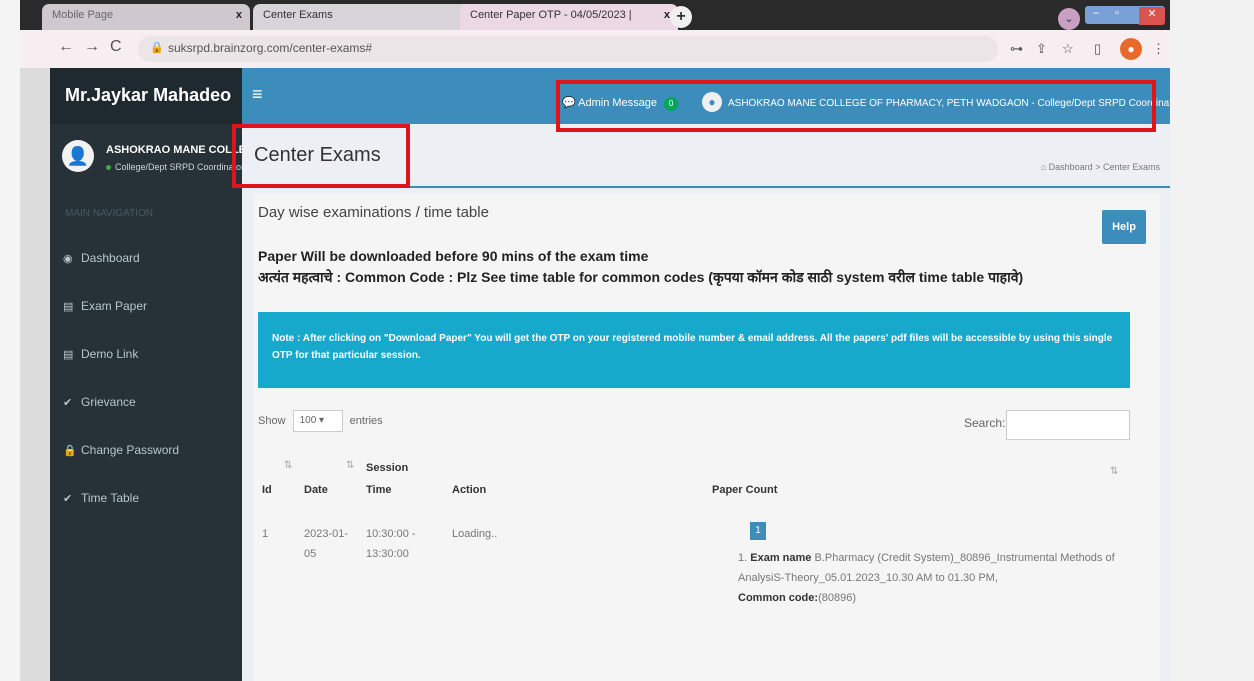 This screenshot has height=681, width=1254. What do you see at coordinates (387, 554) in the screenshot?
I see `row-time-2: 13:30:00` at bounding box center [387, 554].